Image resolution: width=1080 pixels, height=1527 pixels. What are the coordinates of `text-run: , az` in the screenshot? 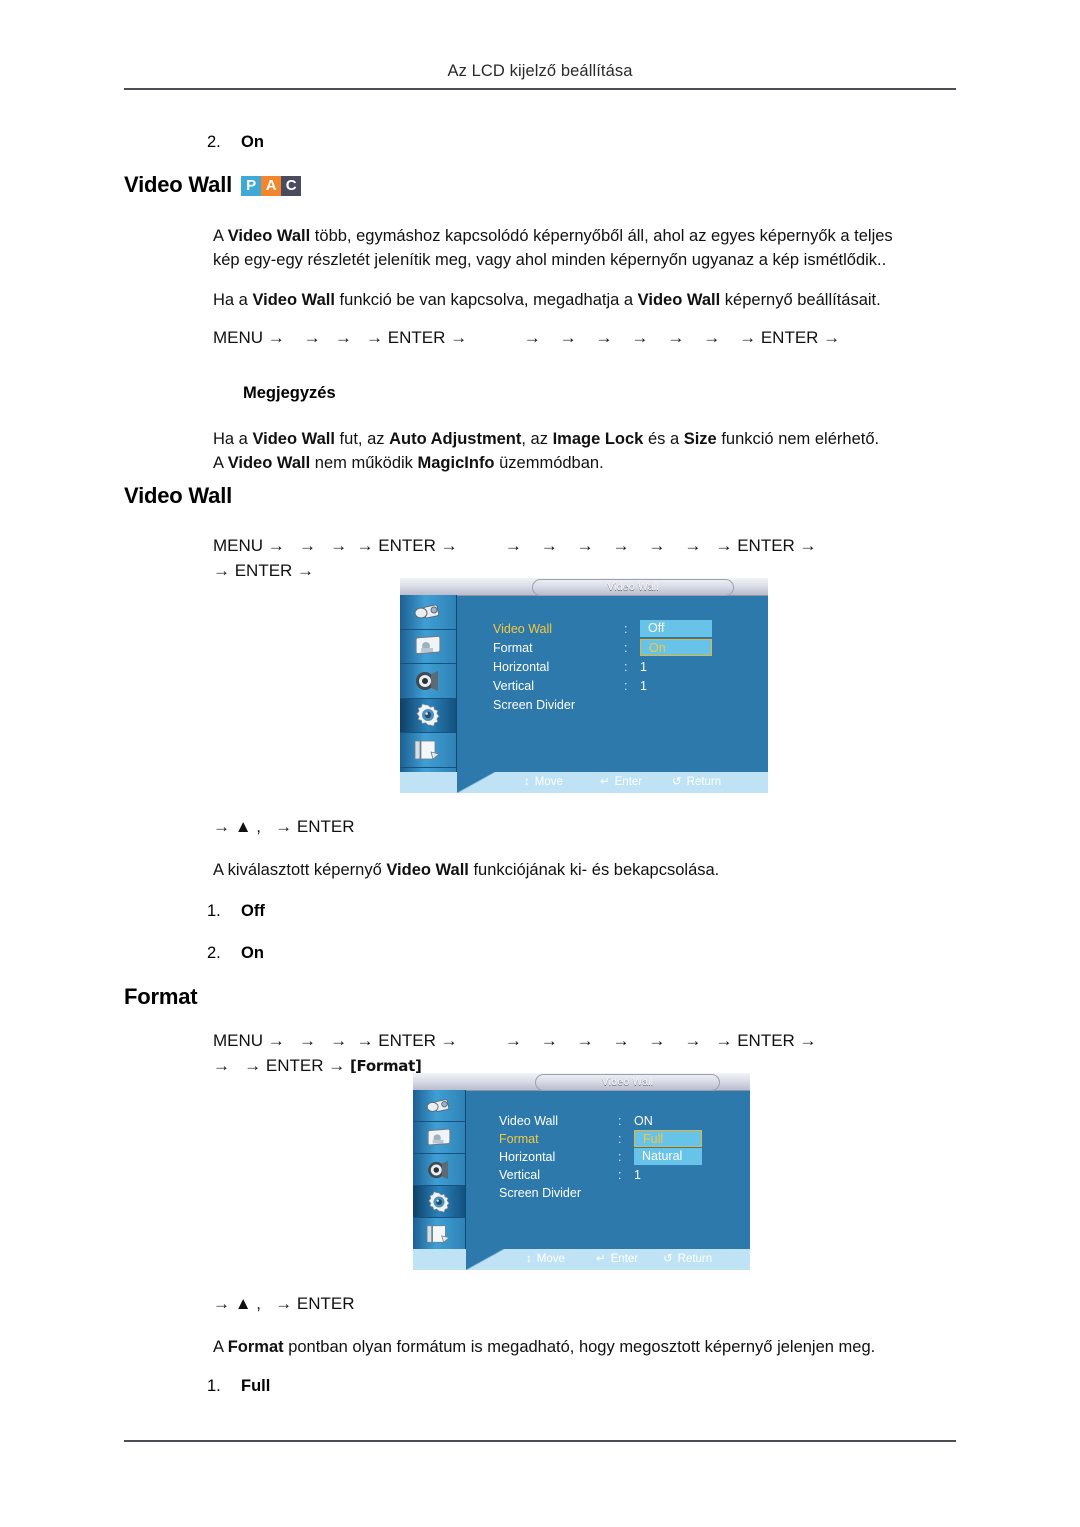 It's located at (537, 439).